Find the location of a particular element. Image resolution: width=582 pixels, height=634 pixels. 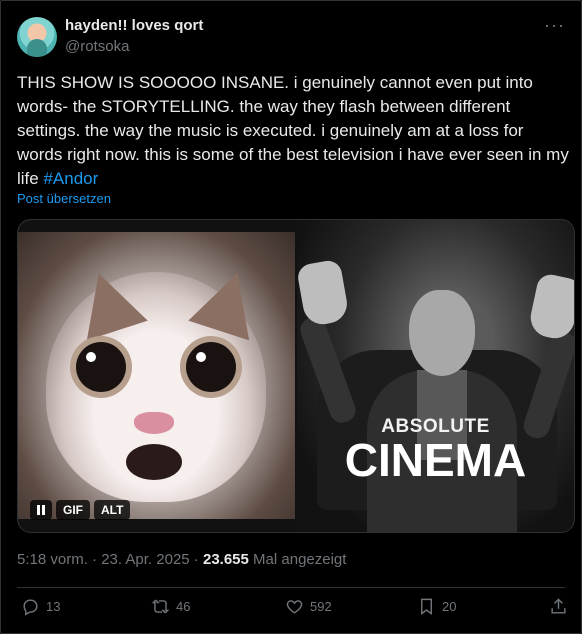

action-bar: 13 46 592 20 is located at coordinates (291, 610).